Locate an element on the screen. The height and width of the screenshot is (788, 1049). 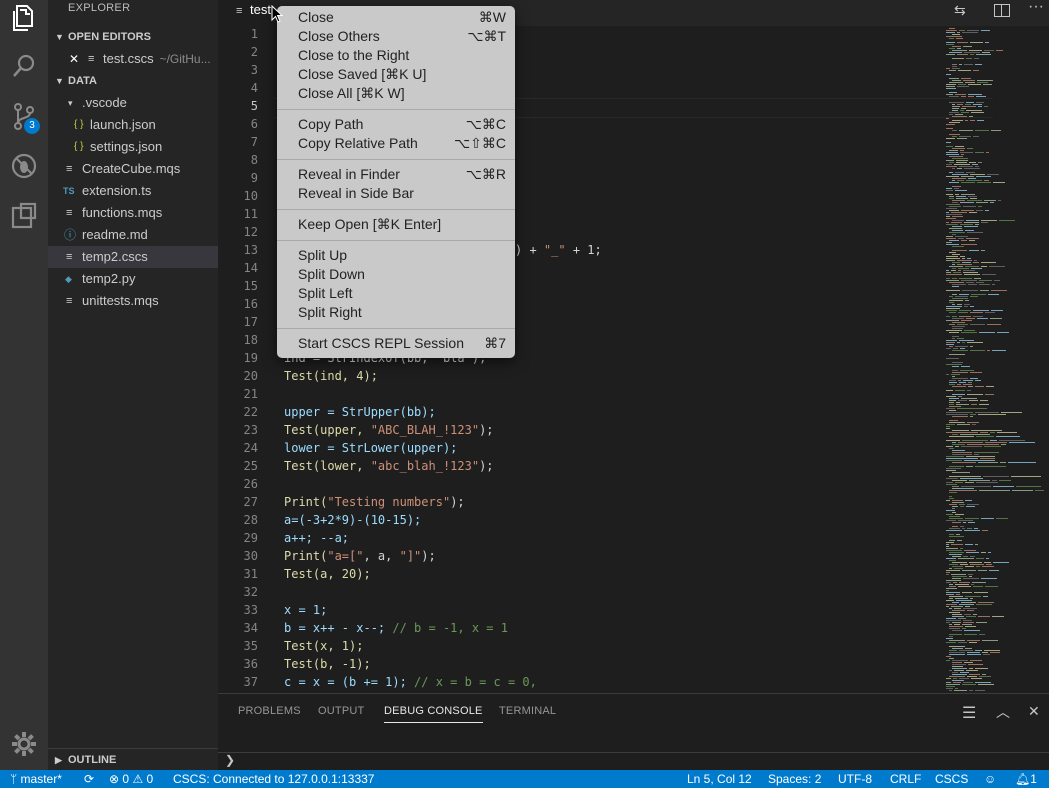
outline-header: ▶ OUTLINE is located at coordinates (133, 759).